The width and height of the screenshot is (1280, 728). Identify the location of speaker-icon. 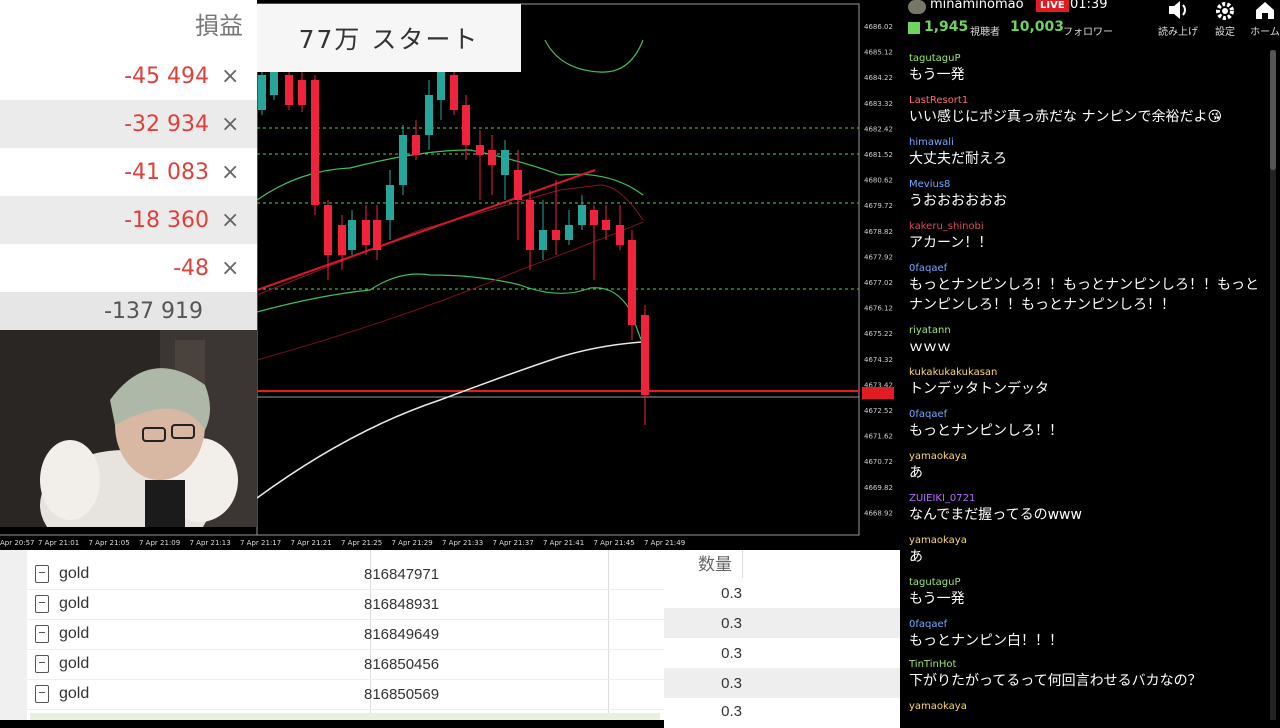
(1177, 10).